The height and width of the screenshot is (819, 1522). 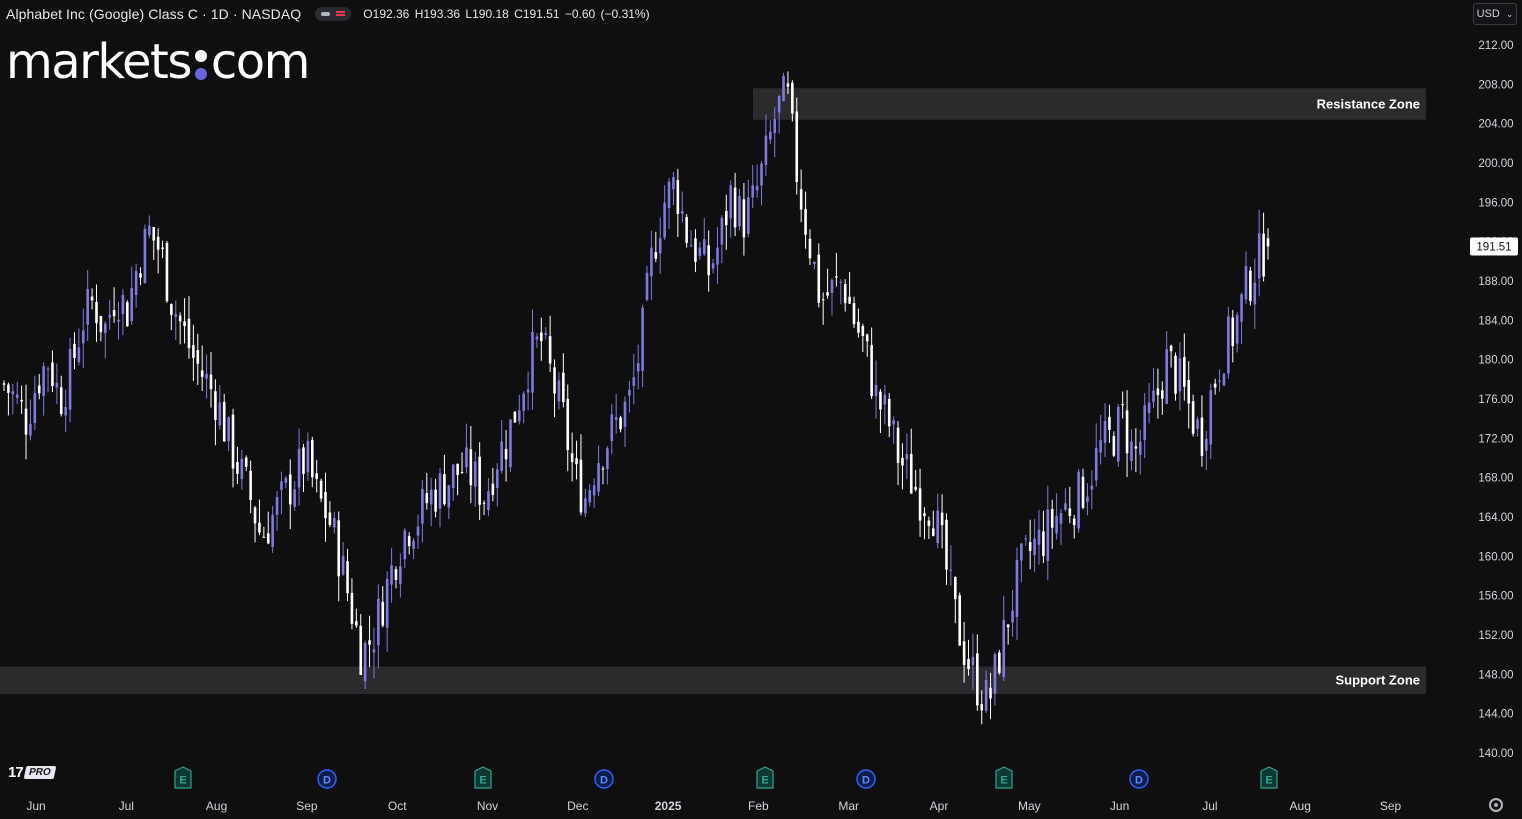 What do you see at coordinates (1496, 805) in the screenshot?
I see `chart-settings-icon` at bounding box center [1496, 805].